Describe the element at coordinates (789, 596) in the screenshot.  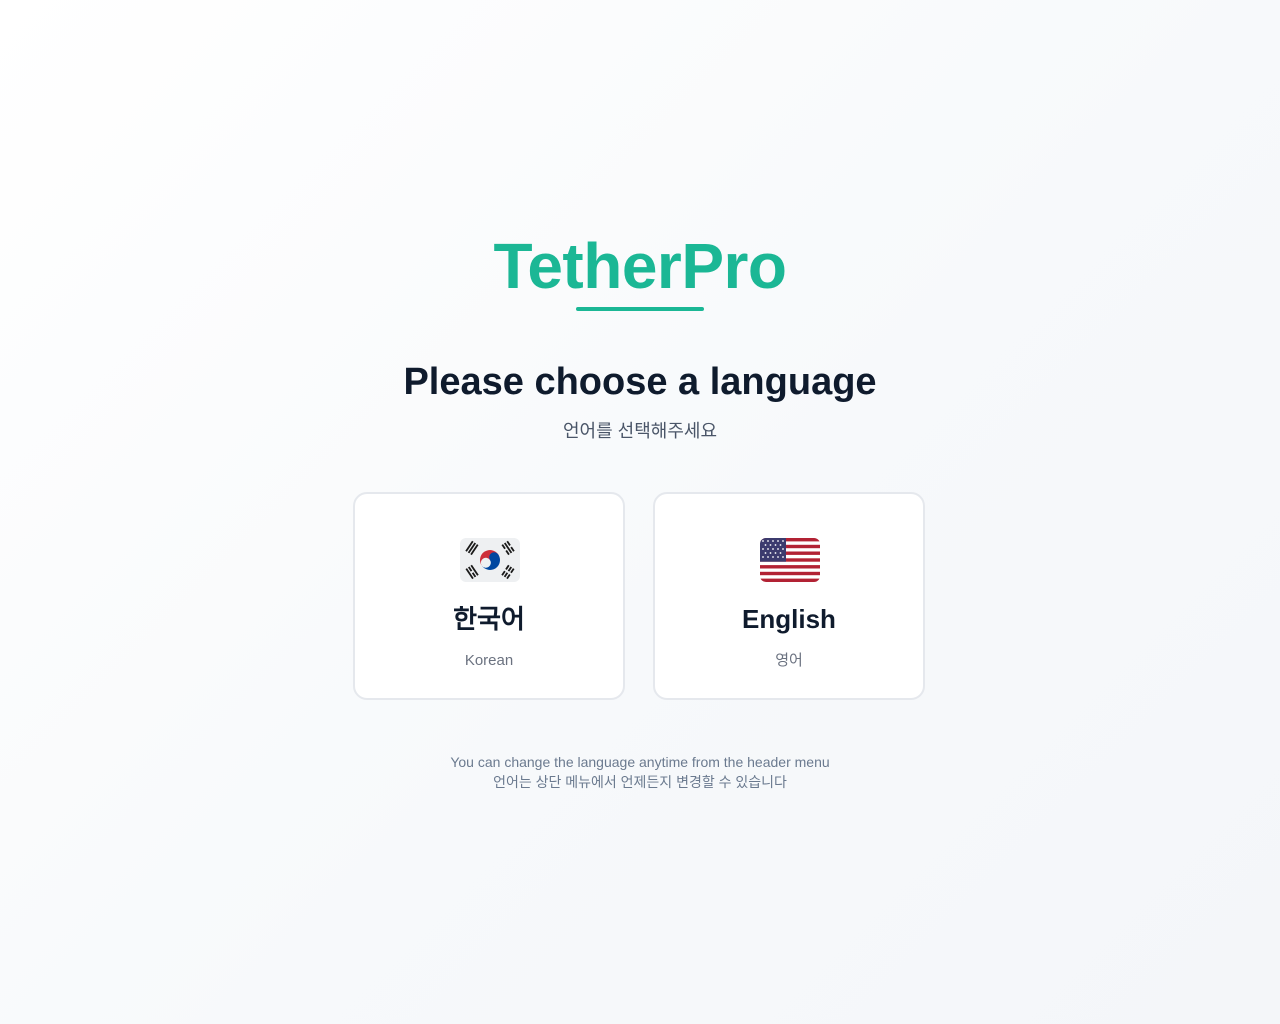
I see `language-card-english: English 영어` at that location.